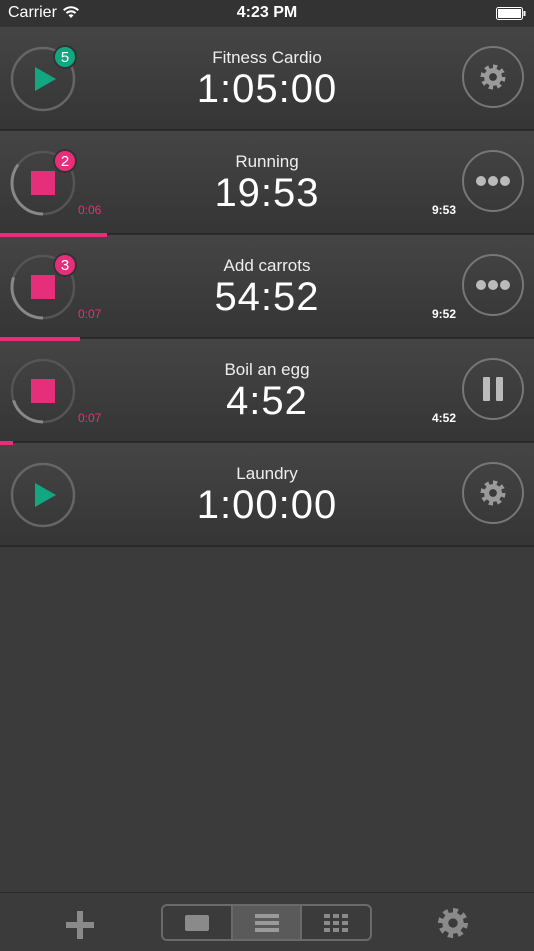 This screenshot has height=951, width=534. I want to click on timer-countdown: 1:05:00, so click(267, 89).